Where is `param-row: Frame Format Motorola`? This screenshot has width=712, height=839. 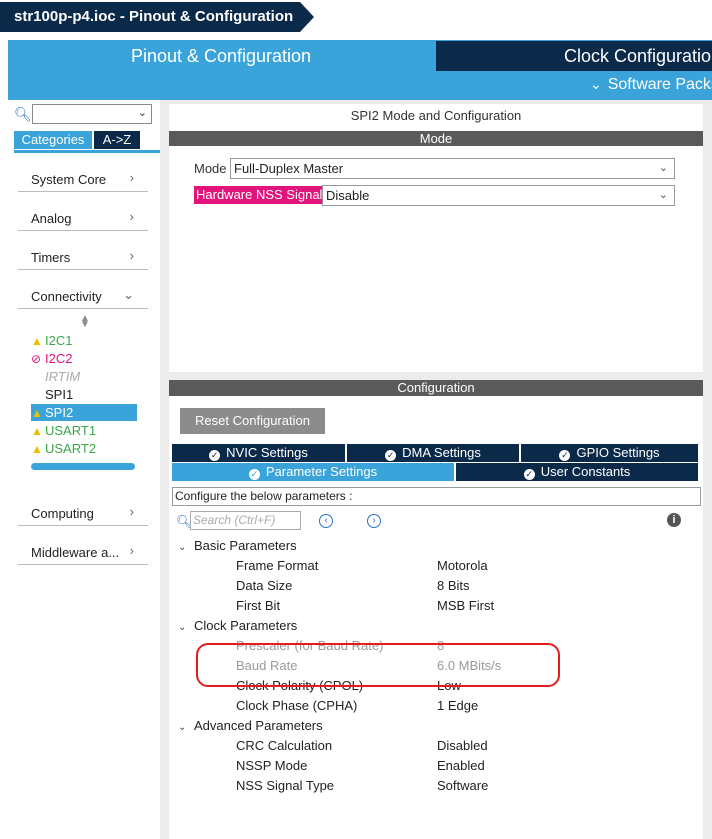
param-row: Frame Format Motorola is located at coordinates (396, 567).